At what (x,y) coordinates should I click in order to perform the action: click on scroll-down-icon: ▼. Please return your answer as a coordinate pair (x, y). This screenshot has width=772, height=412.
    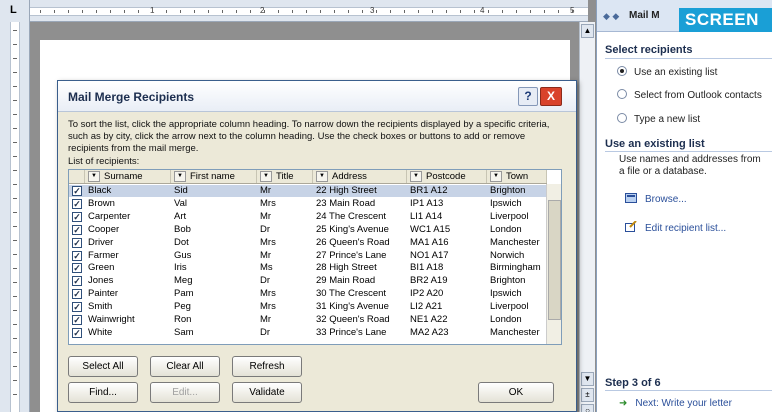
    Looking at the image, I should click on (587, 379).